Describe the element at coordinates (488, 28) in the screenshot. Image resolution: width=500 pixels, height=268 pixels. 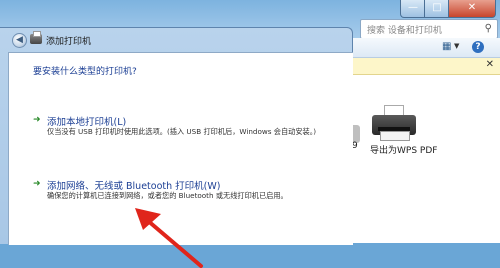
I see `search-icon: ⚲` at that location.